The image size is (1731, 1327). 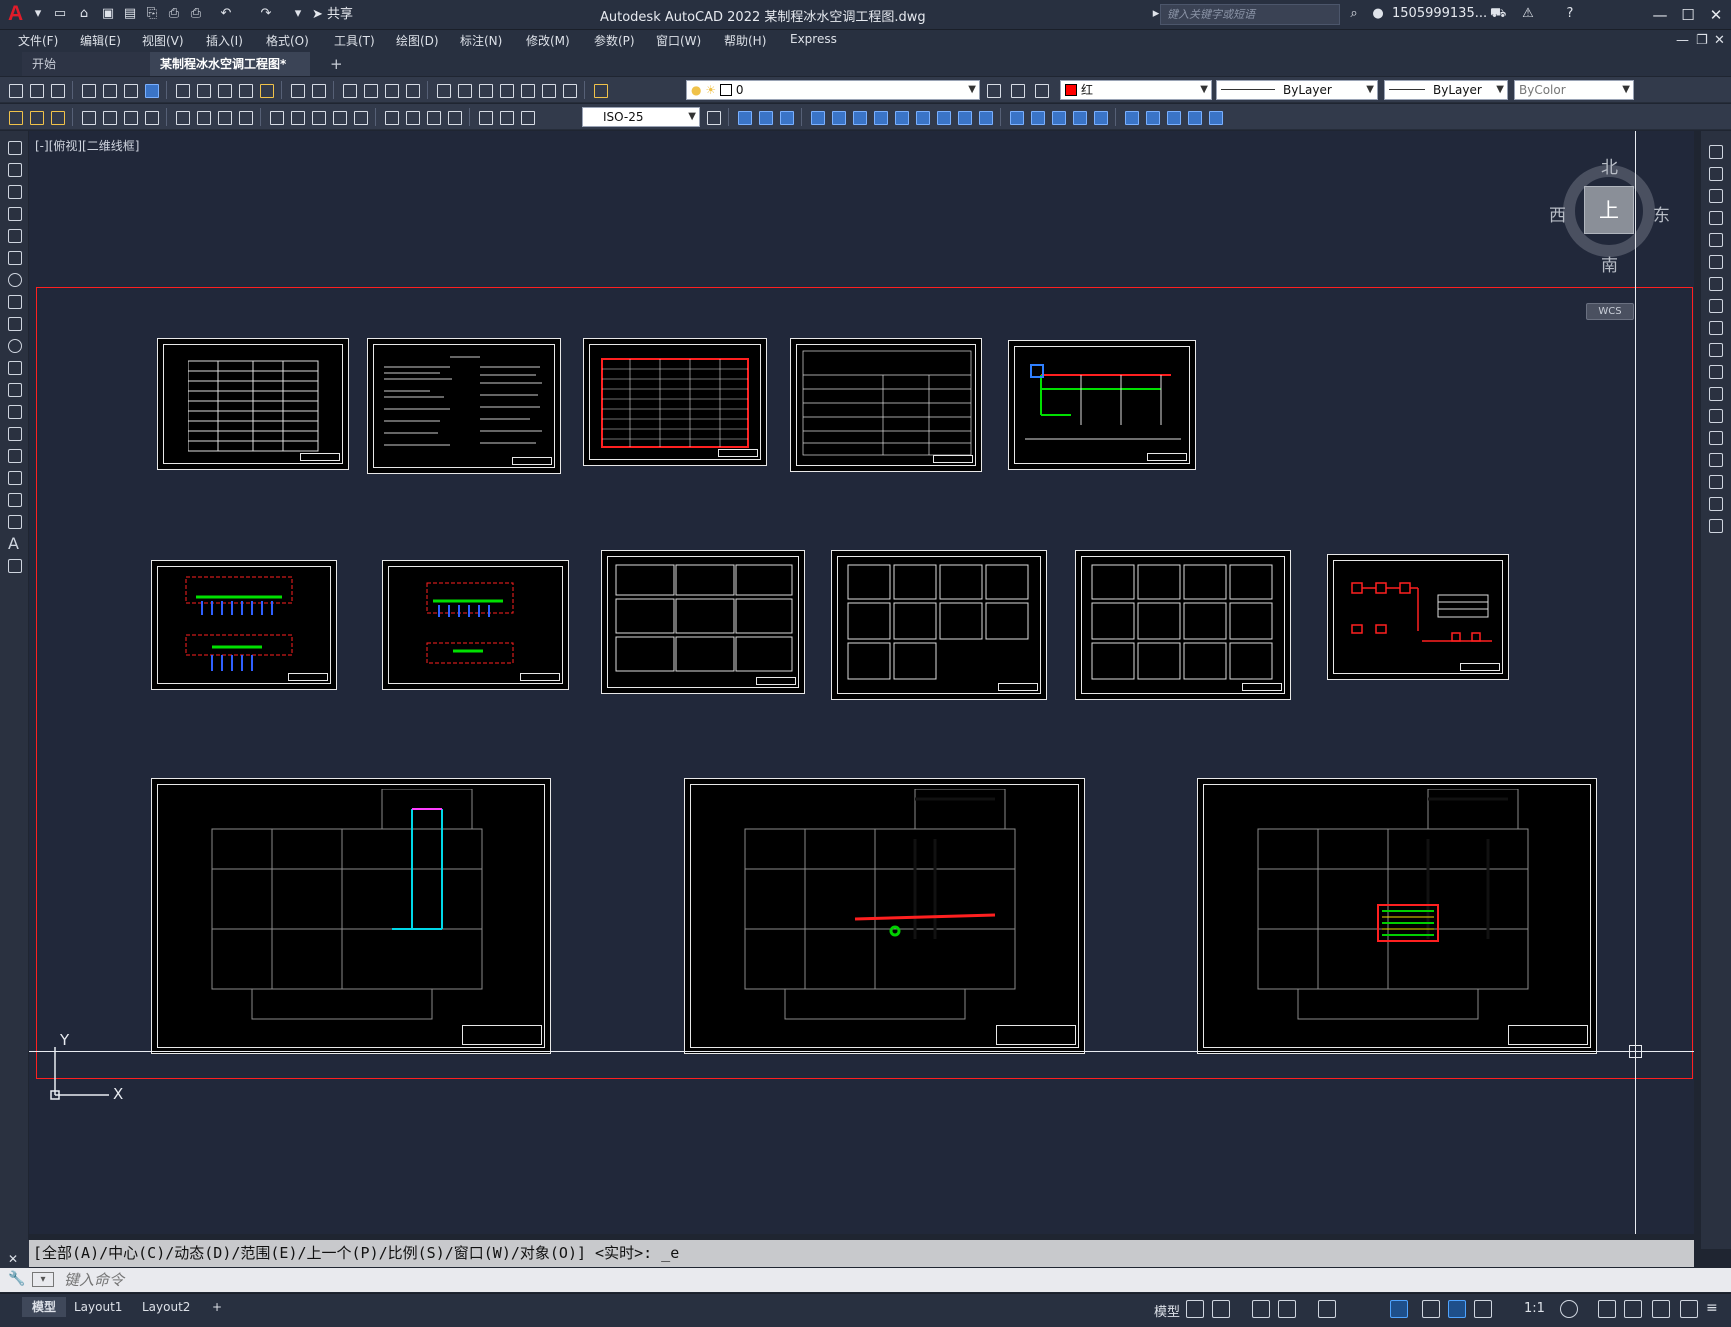 What do you see at coordinates (1716, 416) in the screenshot?
I see `break-icon` at bounding box center [1716, 416].